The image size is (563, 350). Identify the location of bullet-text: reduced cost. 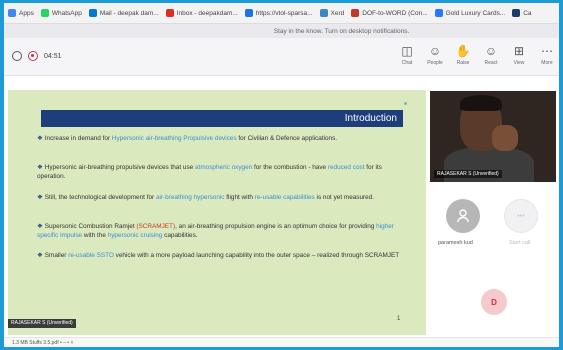
(346, 167).